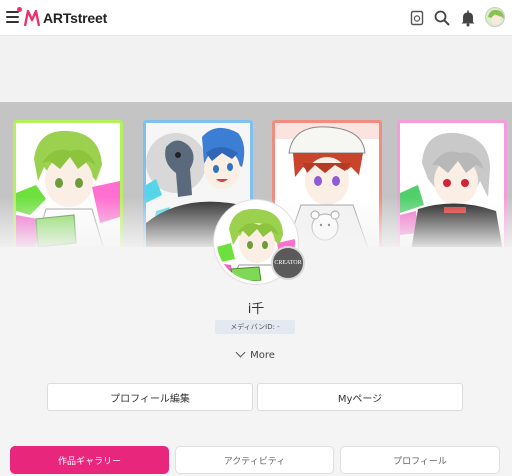  I want to click on search-icon, so click(442, 18).